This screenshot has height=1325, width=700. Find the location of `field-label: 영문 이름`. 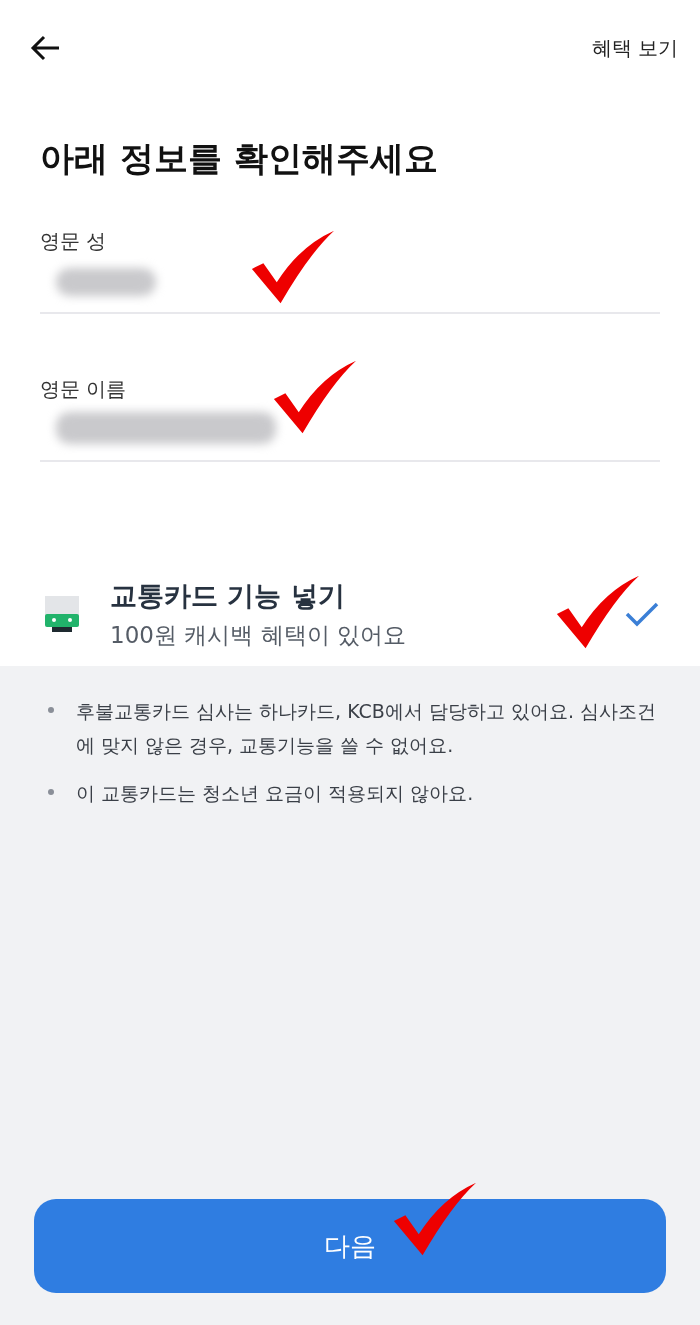

field-label: 영문 이름 is located at coordinates (84, 389).